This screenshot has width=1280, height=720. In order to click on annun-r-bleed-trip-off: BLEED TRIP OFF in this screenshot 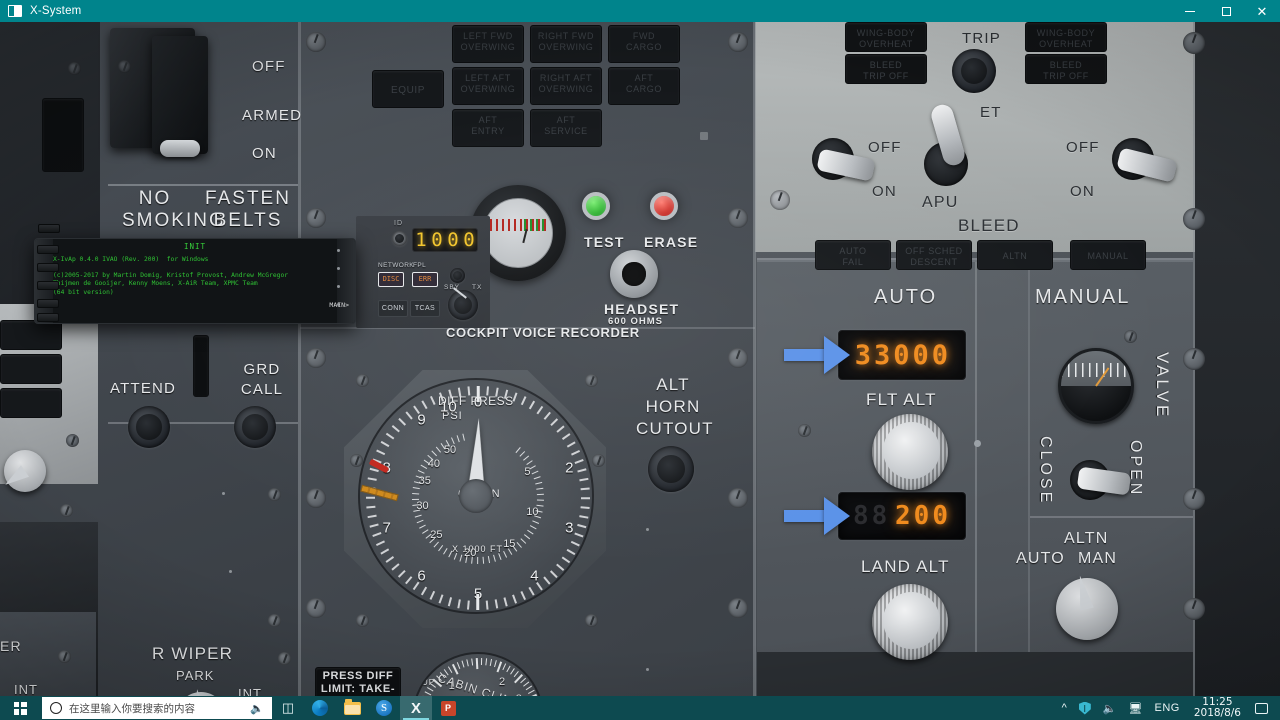, I will do `click(1066, 69)`.